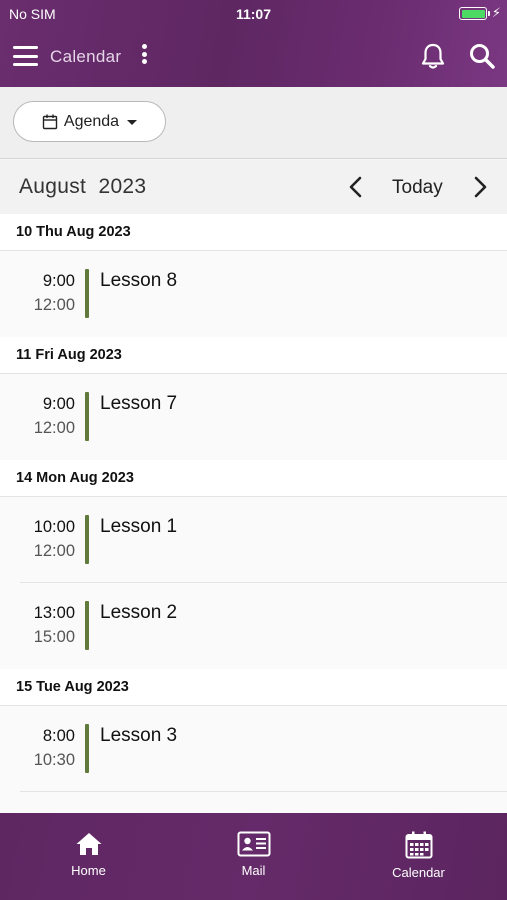 This screenshot has height=900, width=507. What do you see at coordinates (253, 294) in the screenshot?
I see `event-item: 9:00 12:00 Lesson 8` at bounding box center [253, 294].